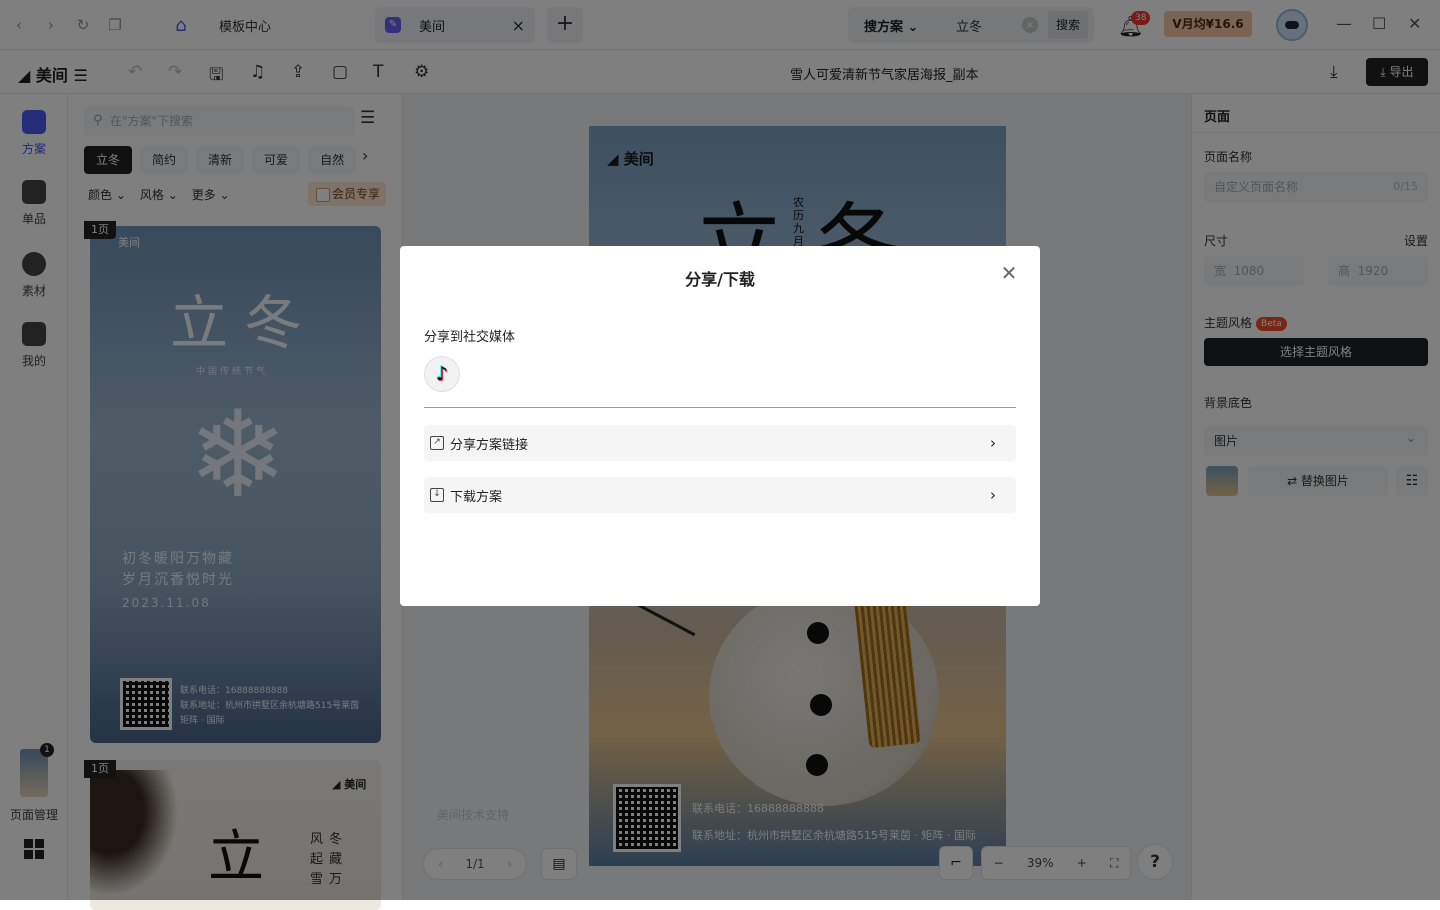 This screenshot has height=910, width=1440. I want to click on tiktok-icon: ♪, so click(442, 374).